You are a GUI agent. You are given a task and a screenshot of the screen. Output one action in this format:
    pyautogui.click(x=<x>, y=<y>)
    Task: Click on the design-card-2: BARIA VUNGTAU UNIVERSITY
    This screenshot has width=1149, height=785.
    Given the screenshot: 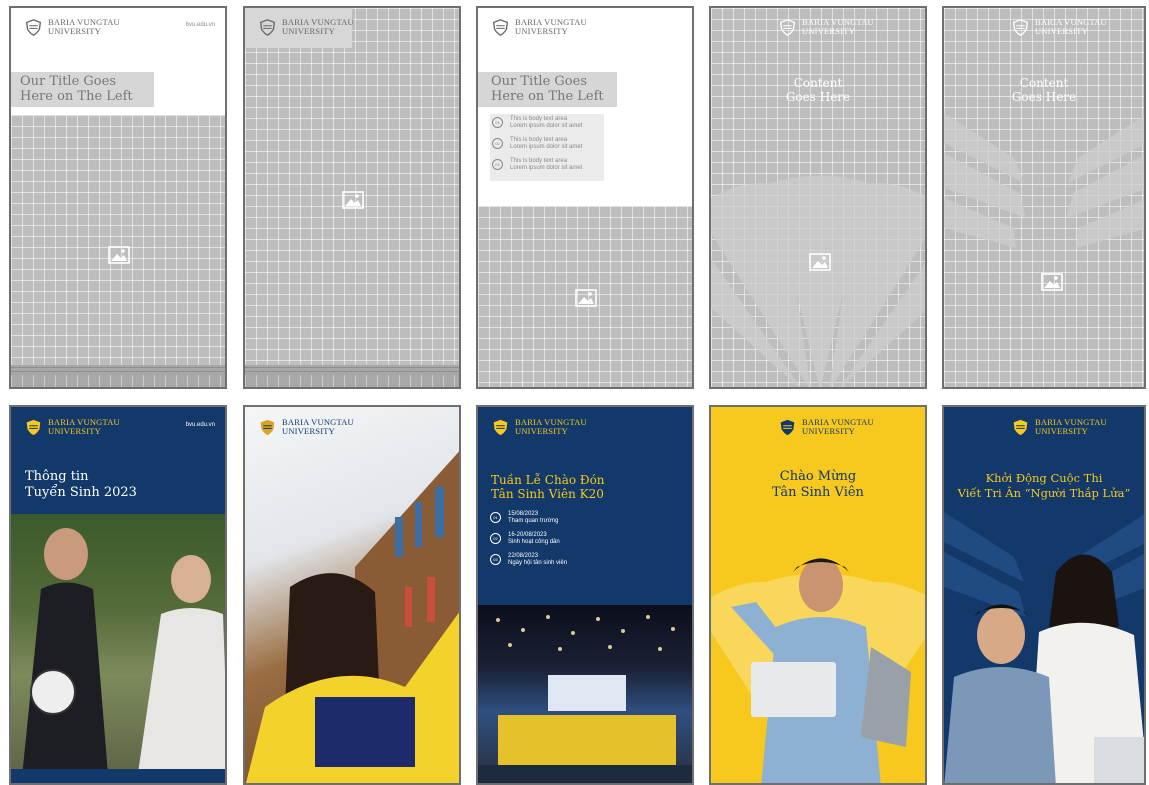 What is the action you would take?
    pyautogui.click(x=352, y=595)
    